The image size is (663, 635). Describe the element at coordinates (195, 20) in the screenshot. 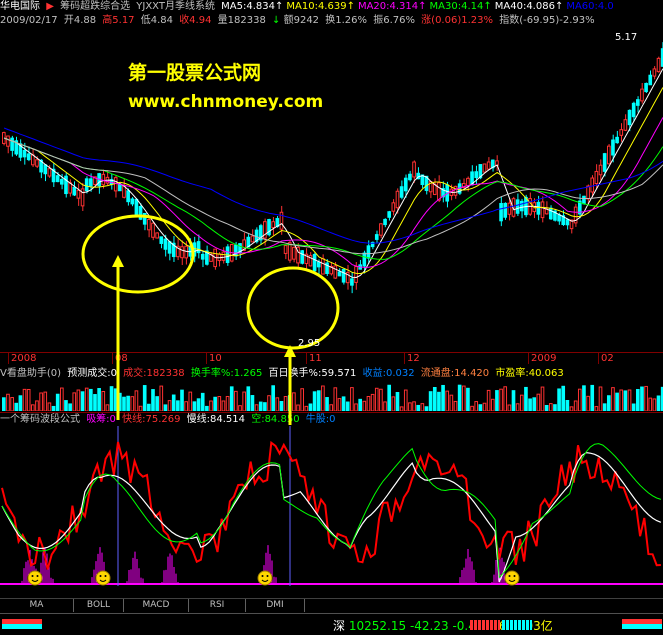

I see `quote-close: 收4.94` at that location.